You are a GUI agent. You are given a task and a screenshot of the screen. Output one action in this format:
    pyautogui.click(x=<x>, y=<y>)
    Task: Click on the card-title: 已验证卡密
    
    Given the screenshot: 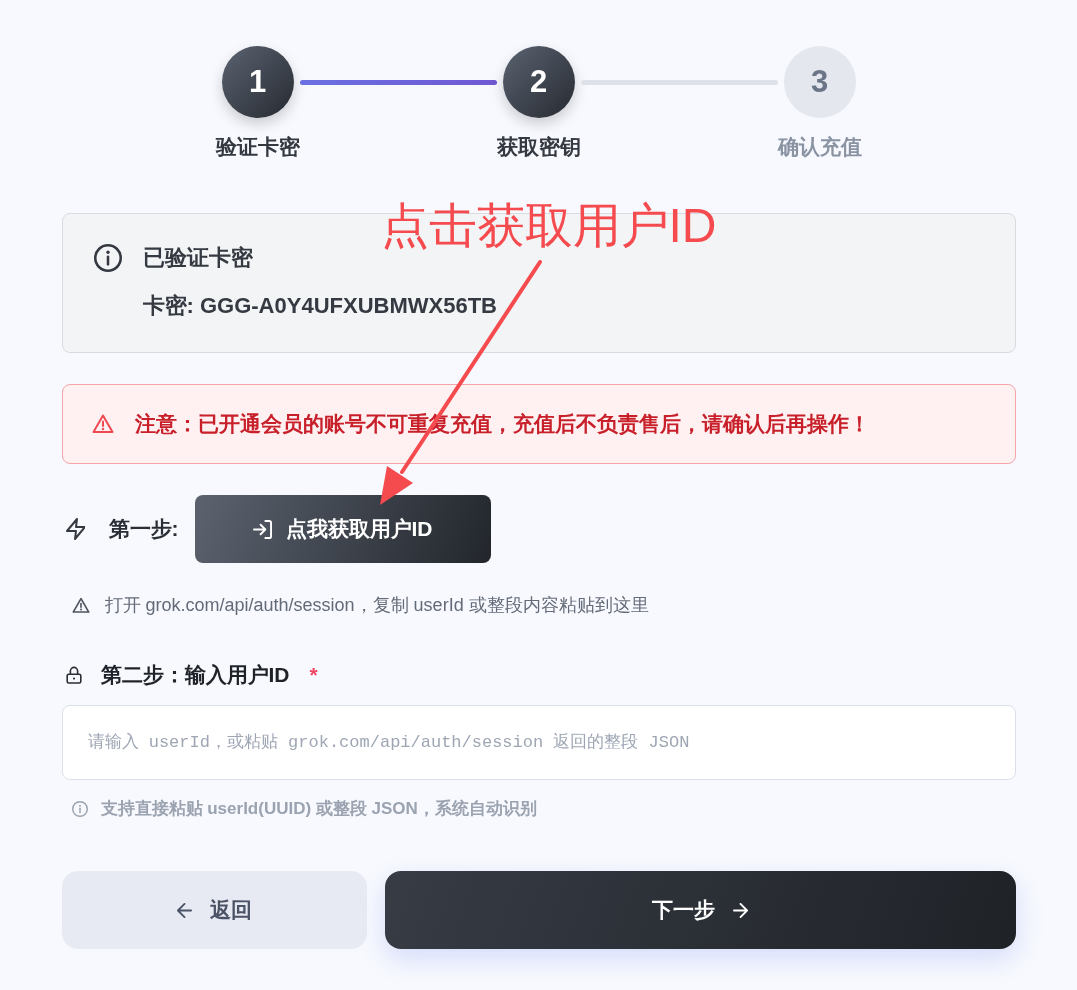 What is the action you would take?
    pyautogui.click(x=198, y=258)
    